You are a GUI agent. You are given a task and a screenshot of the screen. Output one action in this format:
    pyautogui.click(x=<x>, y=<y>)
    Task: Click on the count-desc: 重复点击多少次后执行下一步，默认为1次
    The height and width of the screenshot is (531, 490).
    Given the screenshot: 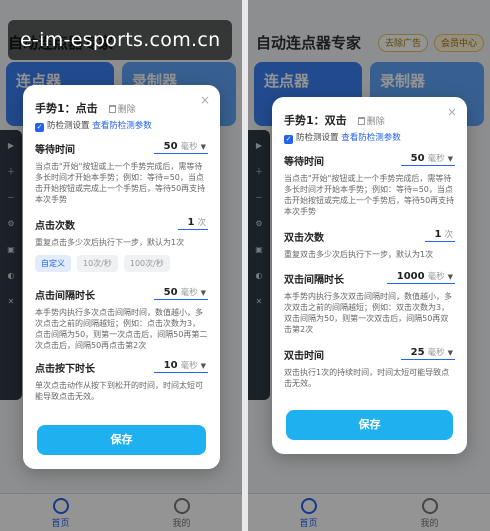 What is the action you would take?
    pyautogui.click(x=110, y=242)
    